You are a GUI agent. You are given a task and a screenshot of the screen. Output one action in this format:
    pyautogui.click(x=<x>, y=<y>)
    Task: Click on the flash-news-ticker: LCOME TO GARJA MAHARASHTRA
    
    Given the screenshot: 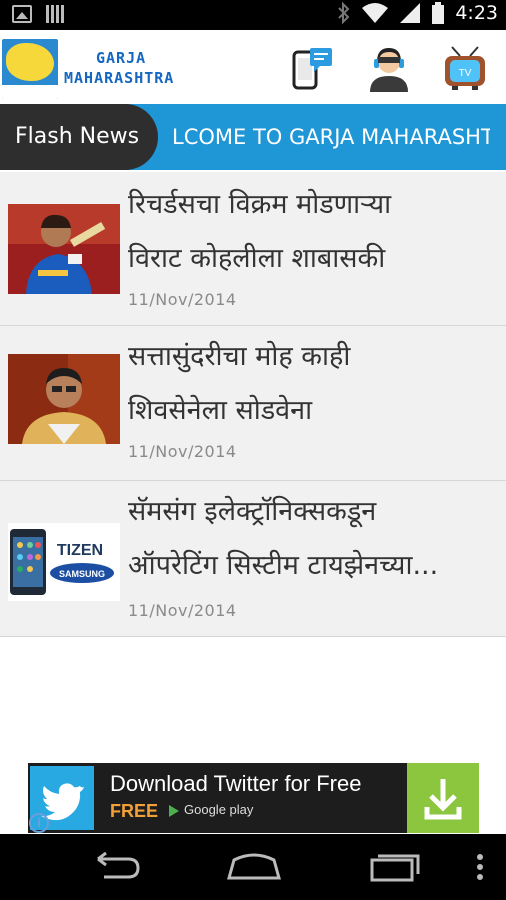 What is the action you would take?
    pyautogui.click(x=331, y=137)
    